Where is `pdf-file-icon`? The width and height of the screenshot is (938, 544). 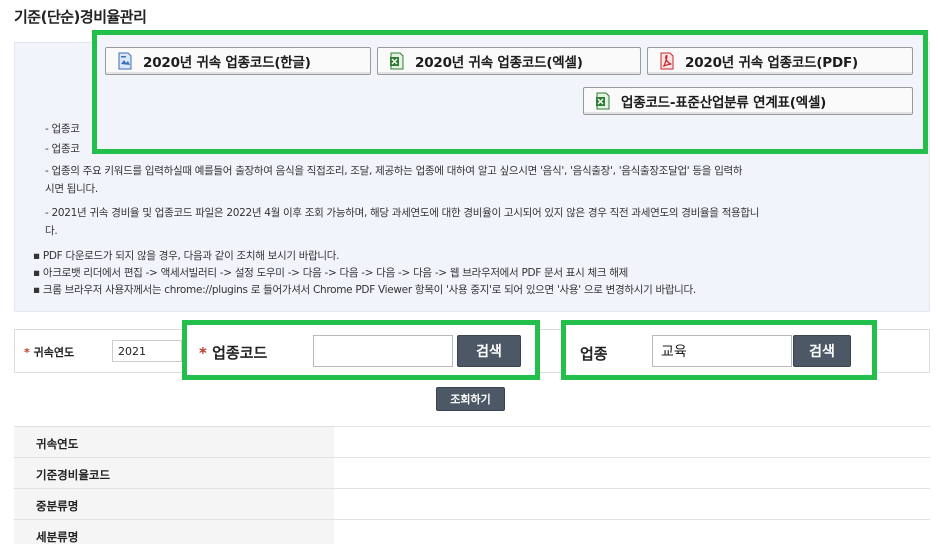 pdf-file-icon is located at coordinates (667, 61).